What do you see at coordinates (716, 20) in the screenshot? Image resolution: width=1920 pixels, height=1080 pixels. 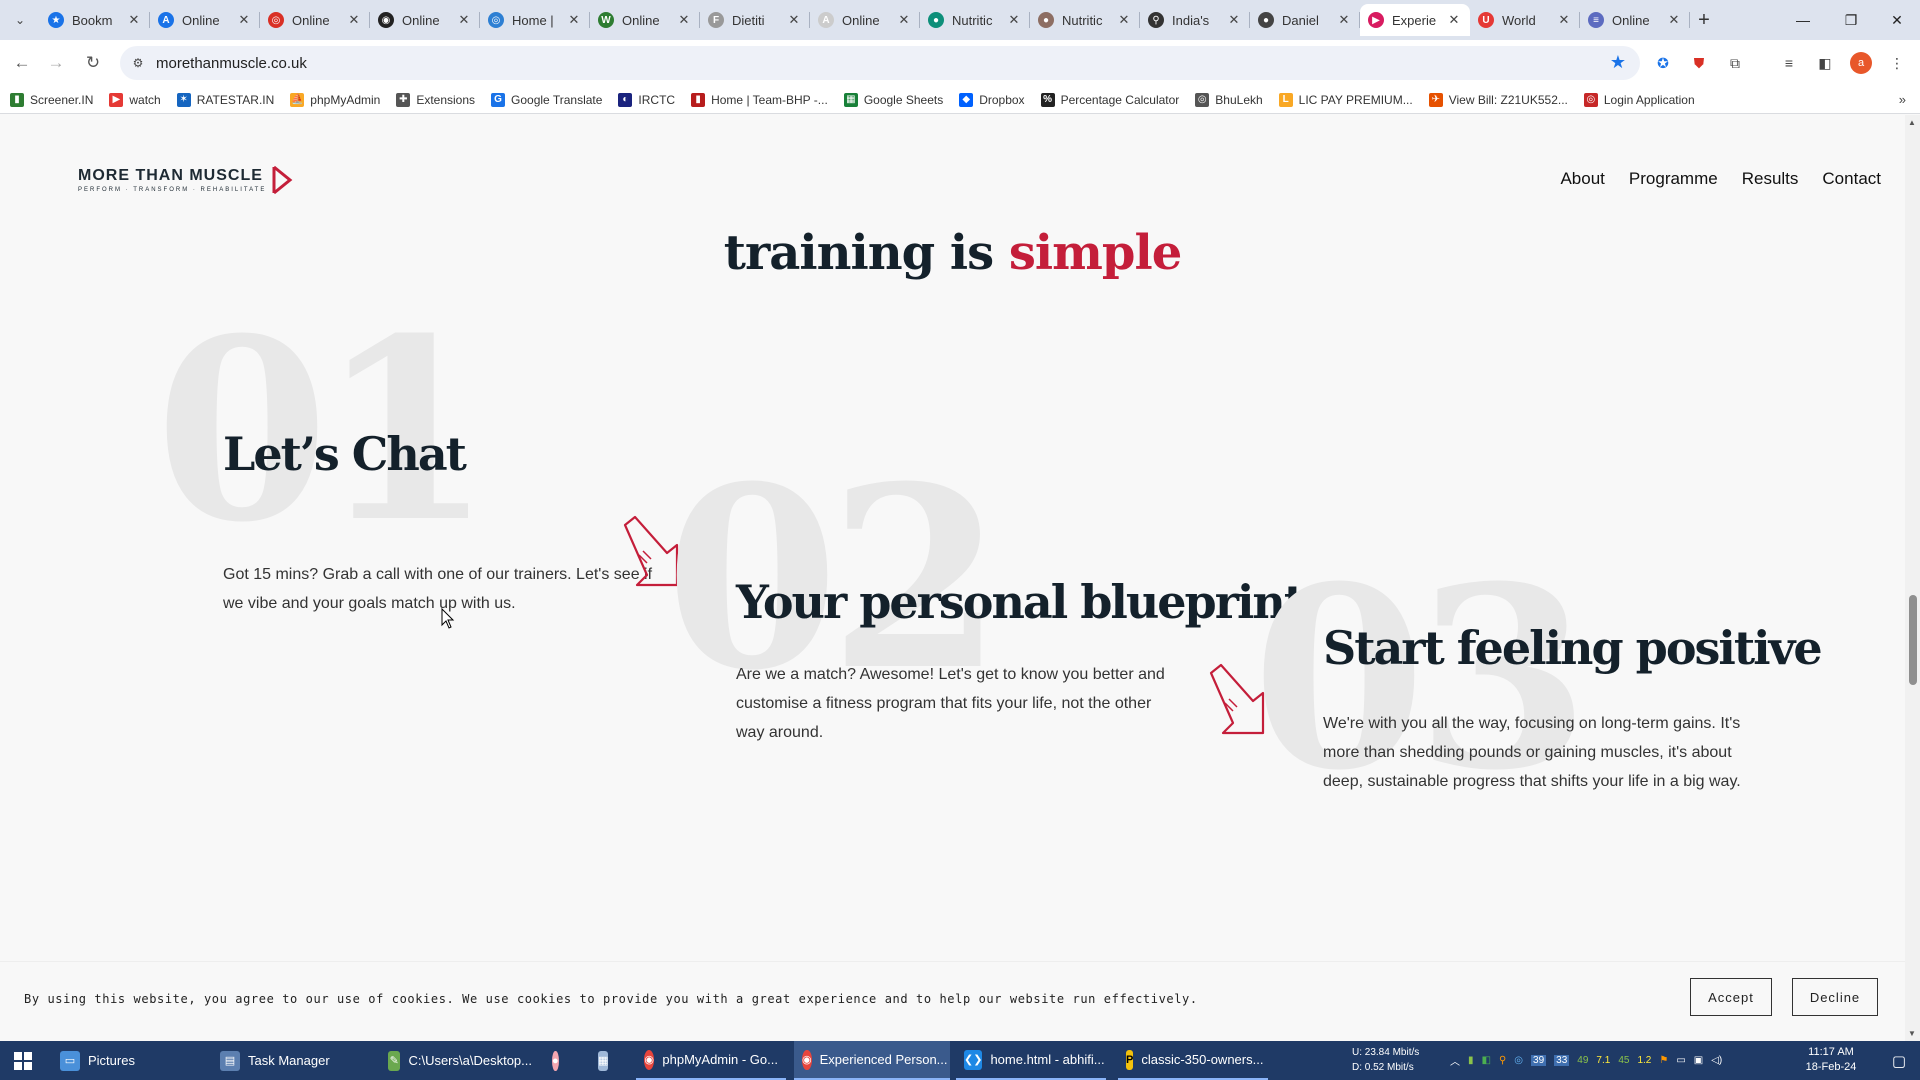 I see `tab-favicon-icon: F` at bounding box center [716, 20].